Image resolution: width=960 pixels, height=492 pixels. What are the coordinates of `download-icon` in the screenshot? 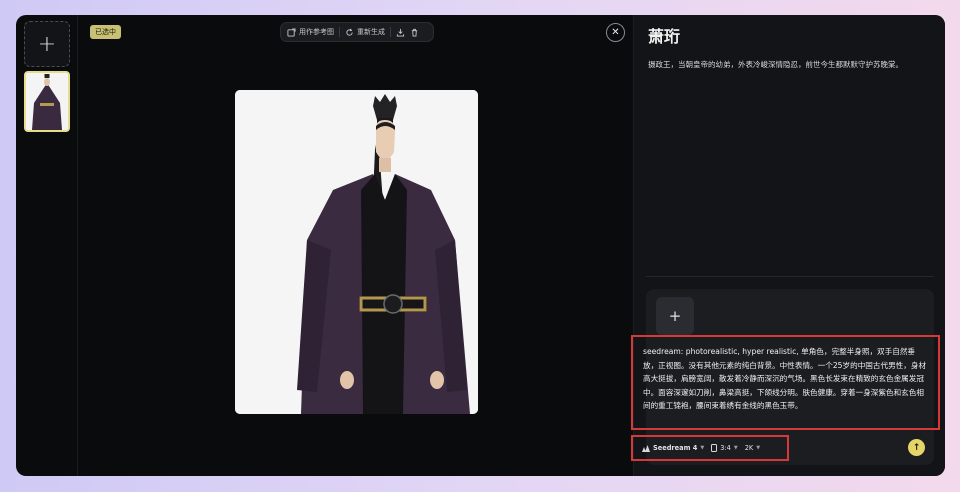 It's located at (400, 32).